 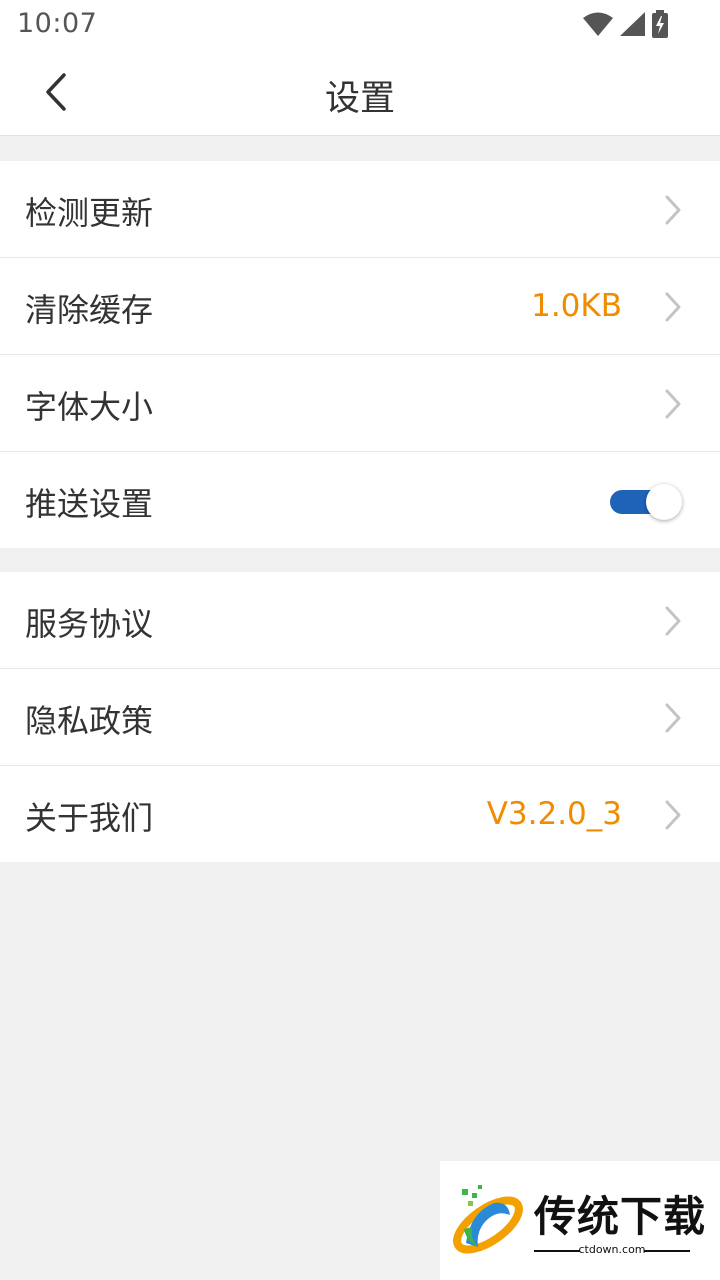 I want to click on watermark: 传统下载 ctdown.com, so click(x=580, y=1220).